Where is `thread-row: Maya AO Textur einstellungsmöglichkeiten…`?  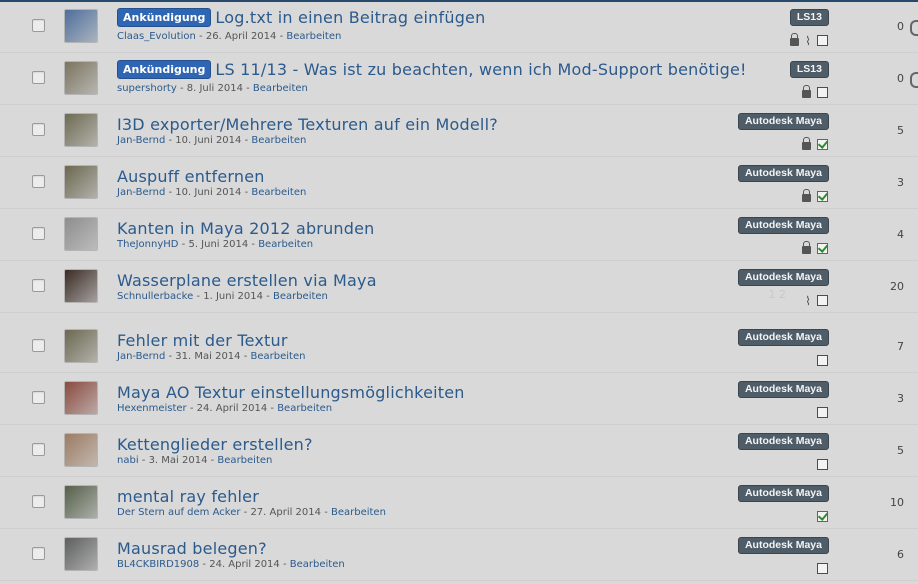
thread-row: Maya AO Textur einstellungsmöglichkeiten… is located at coordinates (459, 398).